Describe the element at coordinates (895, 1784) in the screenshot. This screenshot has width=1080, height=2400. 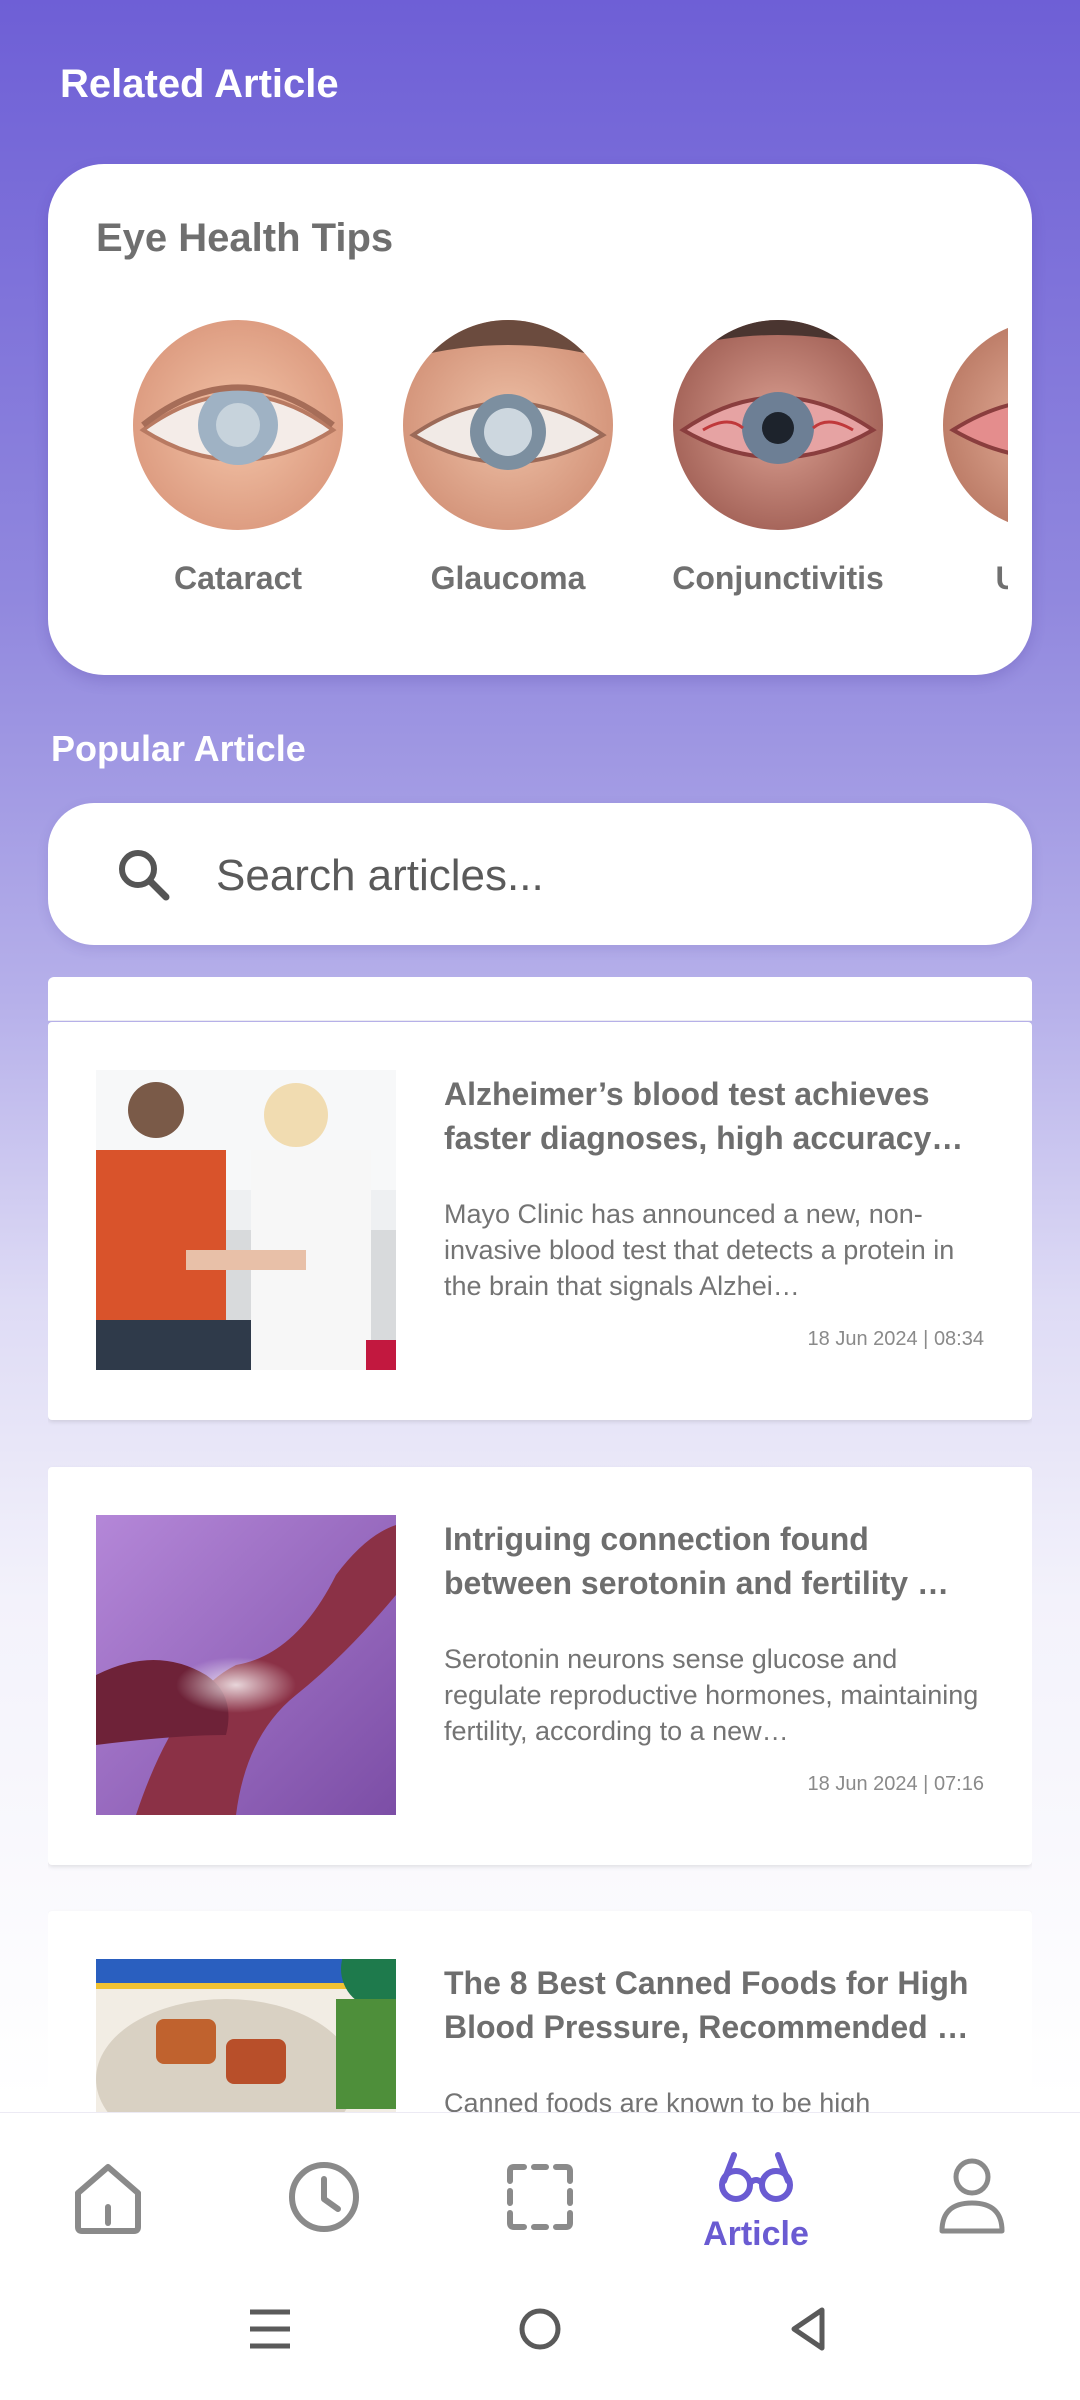
I see `article-date: 18 Jun 2024 | 07:16` at that location.